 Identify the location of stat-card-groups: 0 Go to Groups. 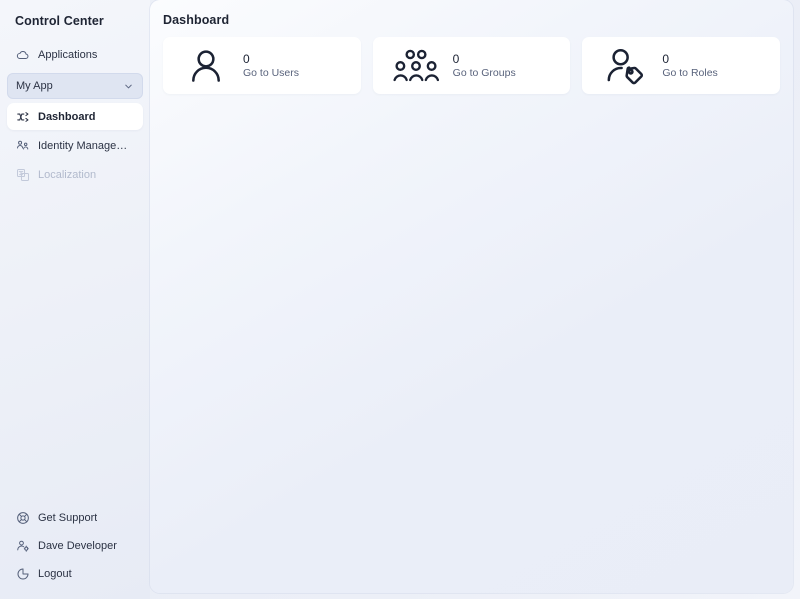
(471, 65).